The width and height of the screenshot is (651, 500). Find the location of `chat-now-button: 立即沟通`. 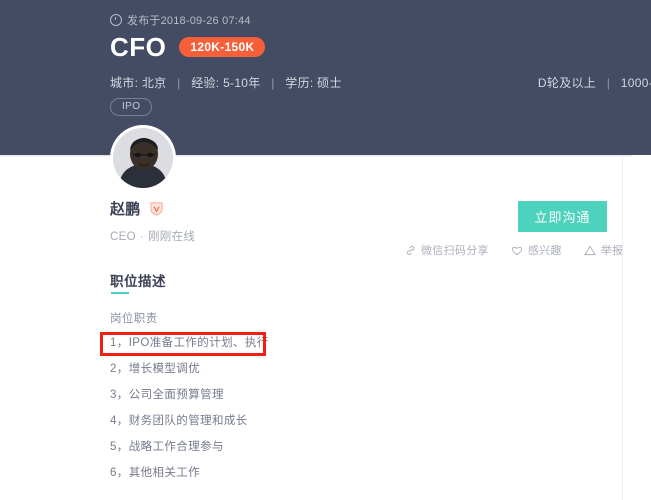

chat-now-button: 立即沟通 is located at coordinates (562, 216).